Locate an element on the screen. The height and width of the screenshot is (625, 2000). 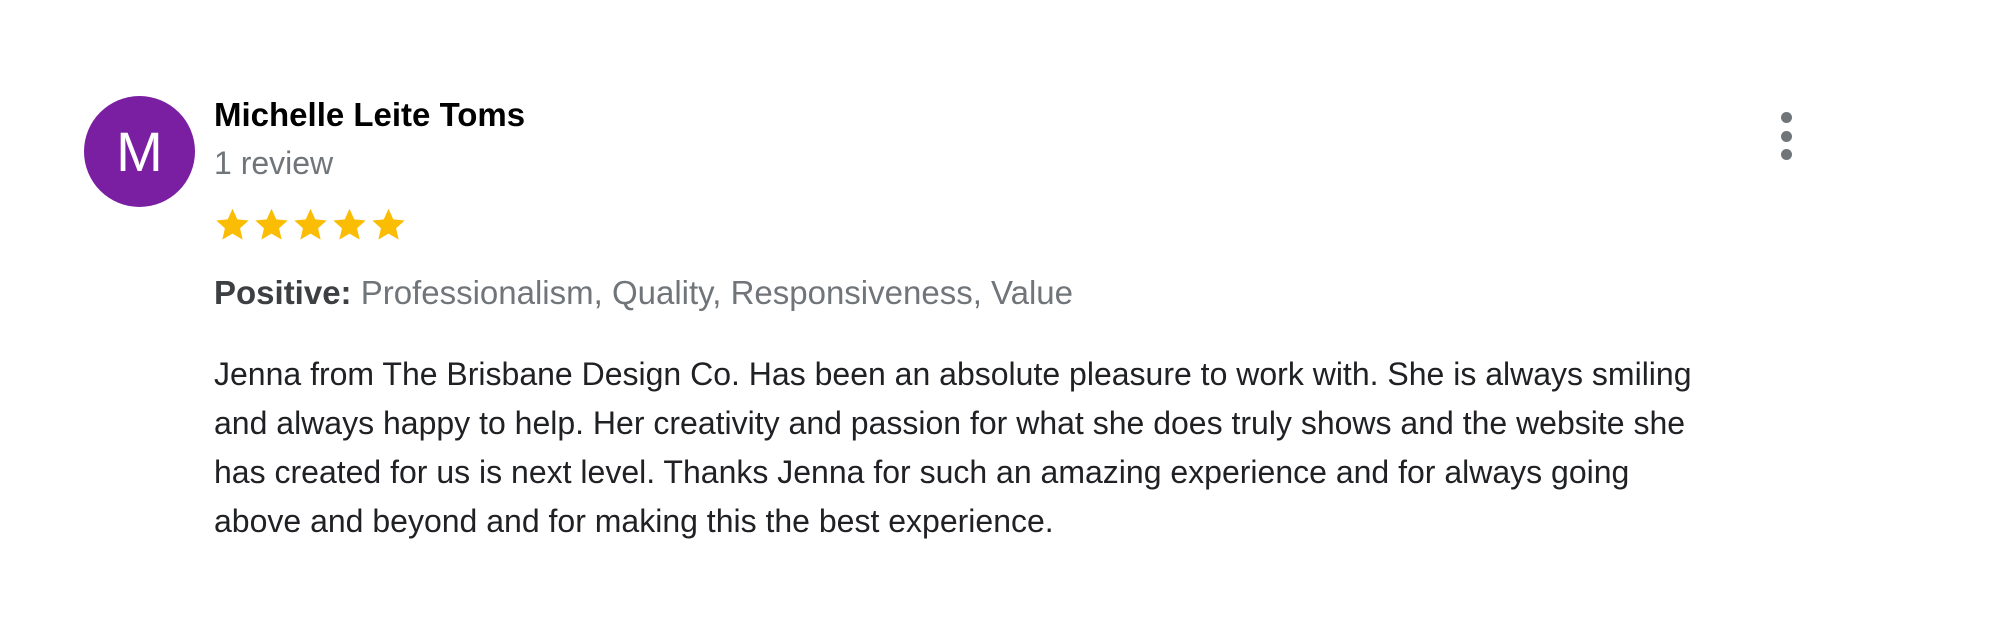
more-options-button is located at coordinates (1786, 136).